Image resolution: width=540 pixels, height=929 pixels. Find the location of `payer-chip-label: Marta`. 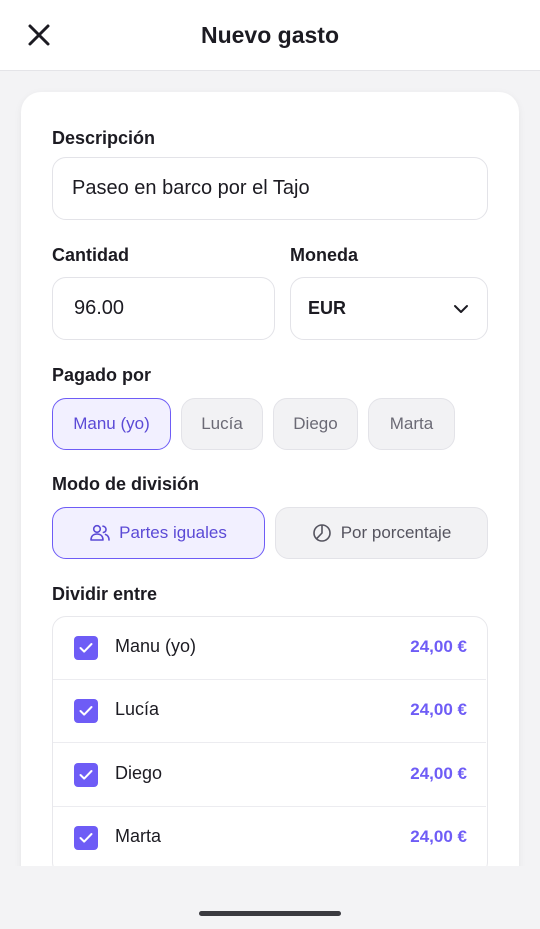

payer-chip-label: Marta is located at coordinates (411, 423).